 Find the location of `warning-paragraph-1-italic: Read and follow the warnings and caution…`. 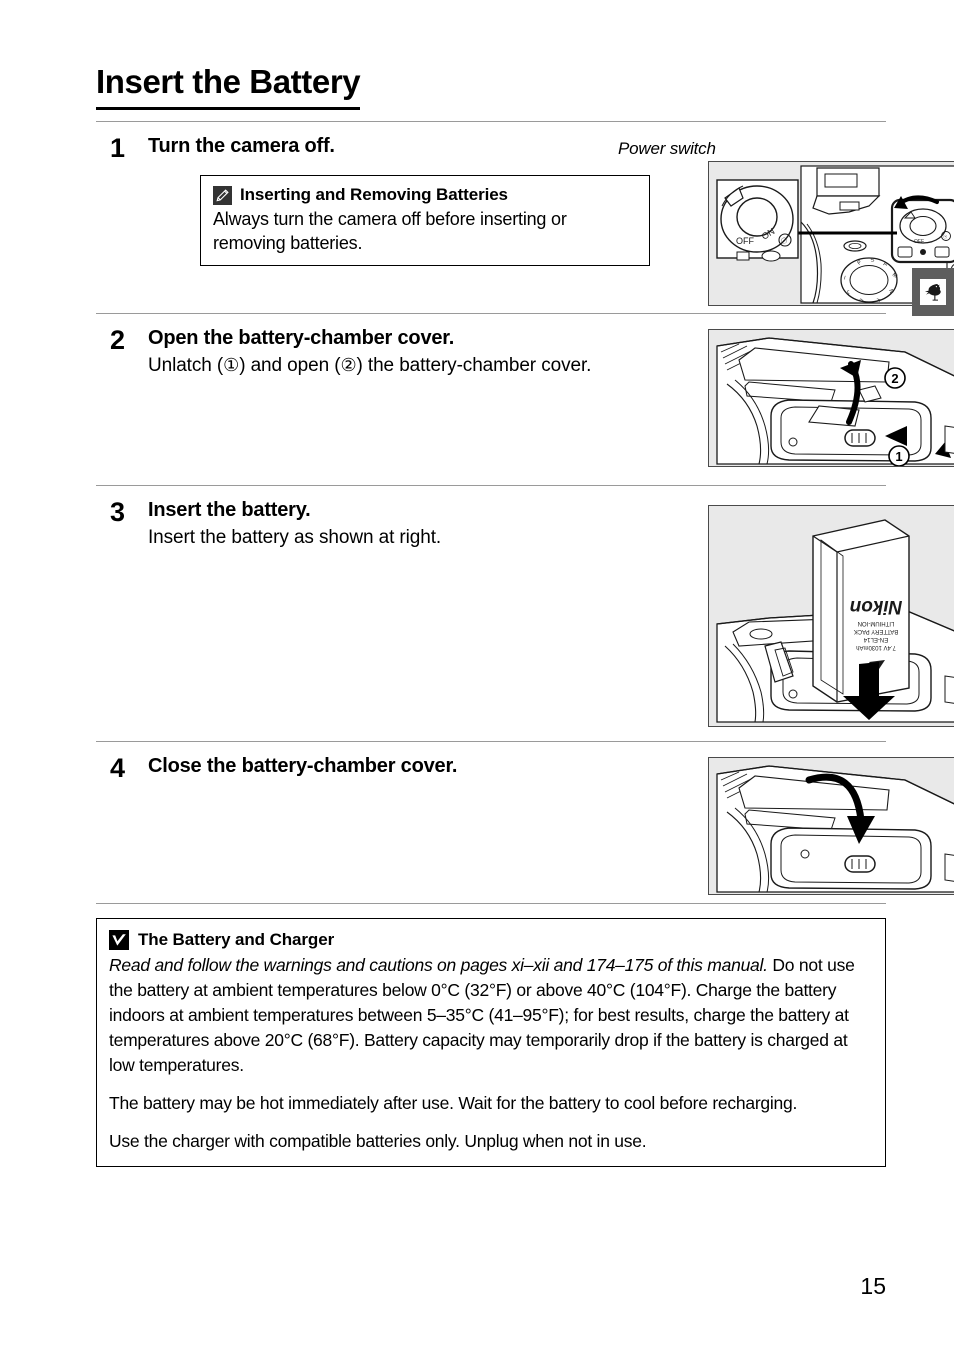

warning-paragraph-1-italic: Read and follow the warnings and caution… is located at coordinates (438, 965).